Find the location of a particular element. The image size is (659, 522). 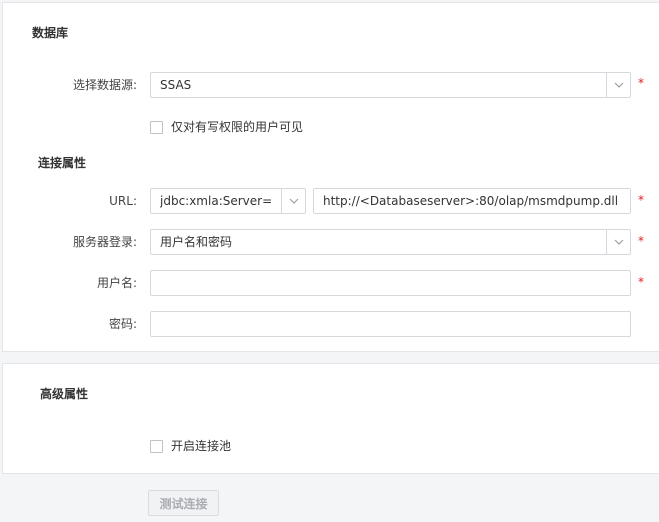

write-only-checkbox: 仅对有写权限的用户可见 is located at coordinates (226, 127).